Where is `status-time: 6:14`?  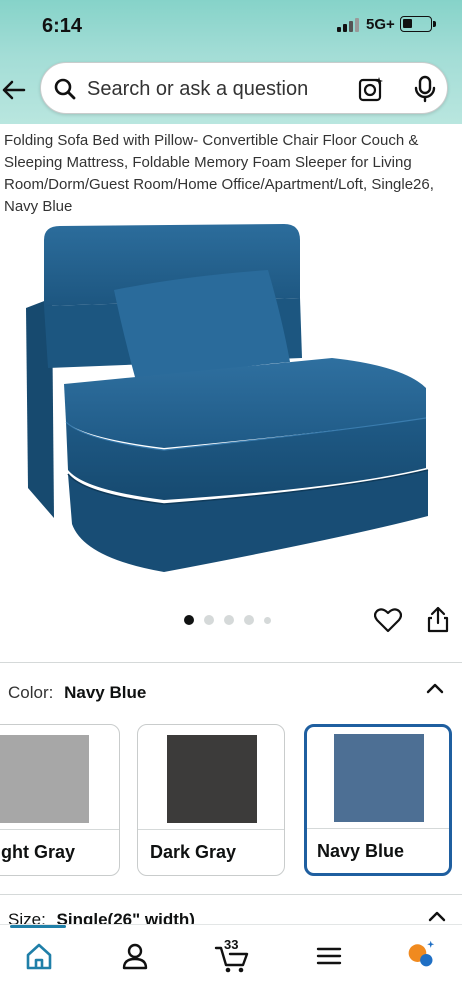 status-time: 6:14 is located at coordinates (62, 26).